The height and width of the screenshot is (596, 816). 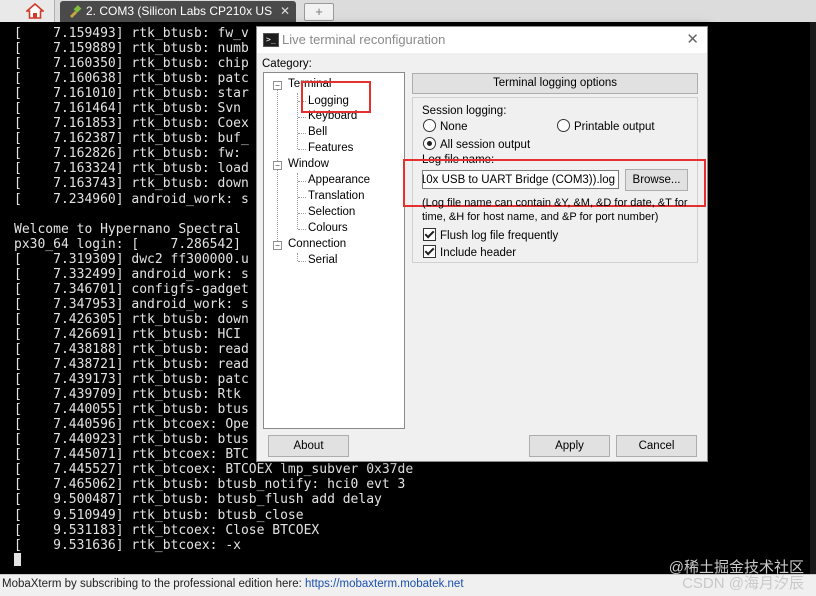 I want to click on window-expander-icon: −, so click(x=277, y=165).